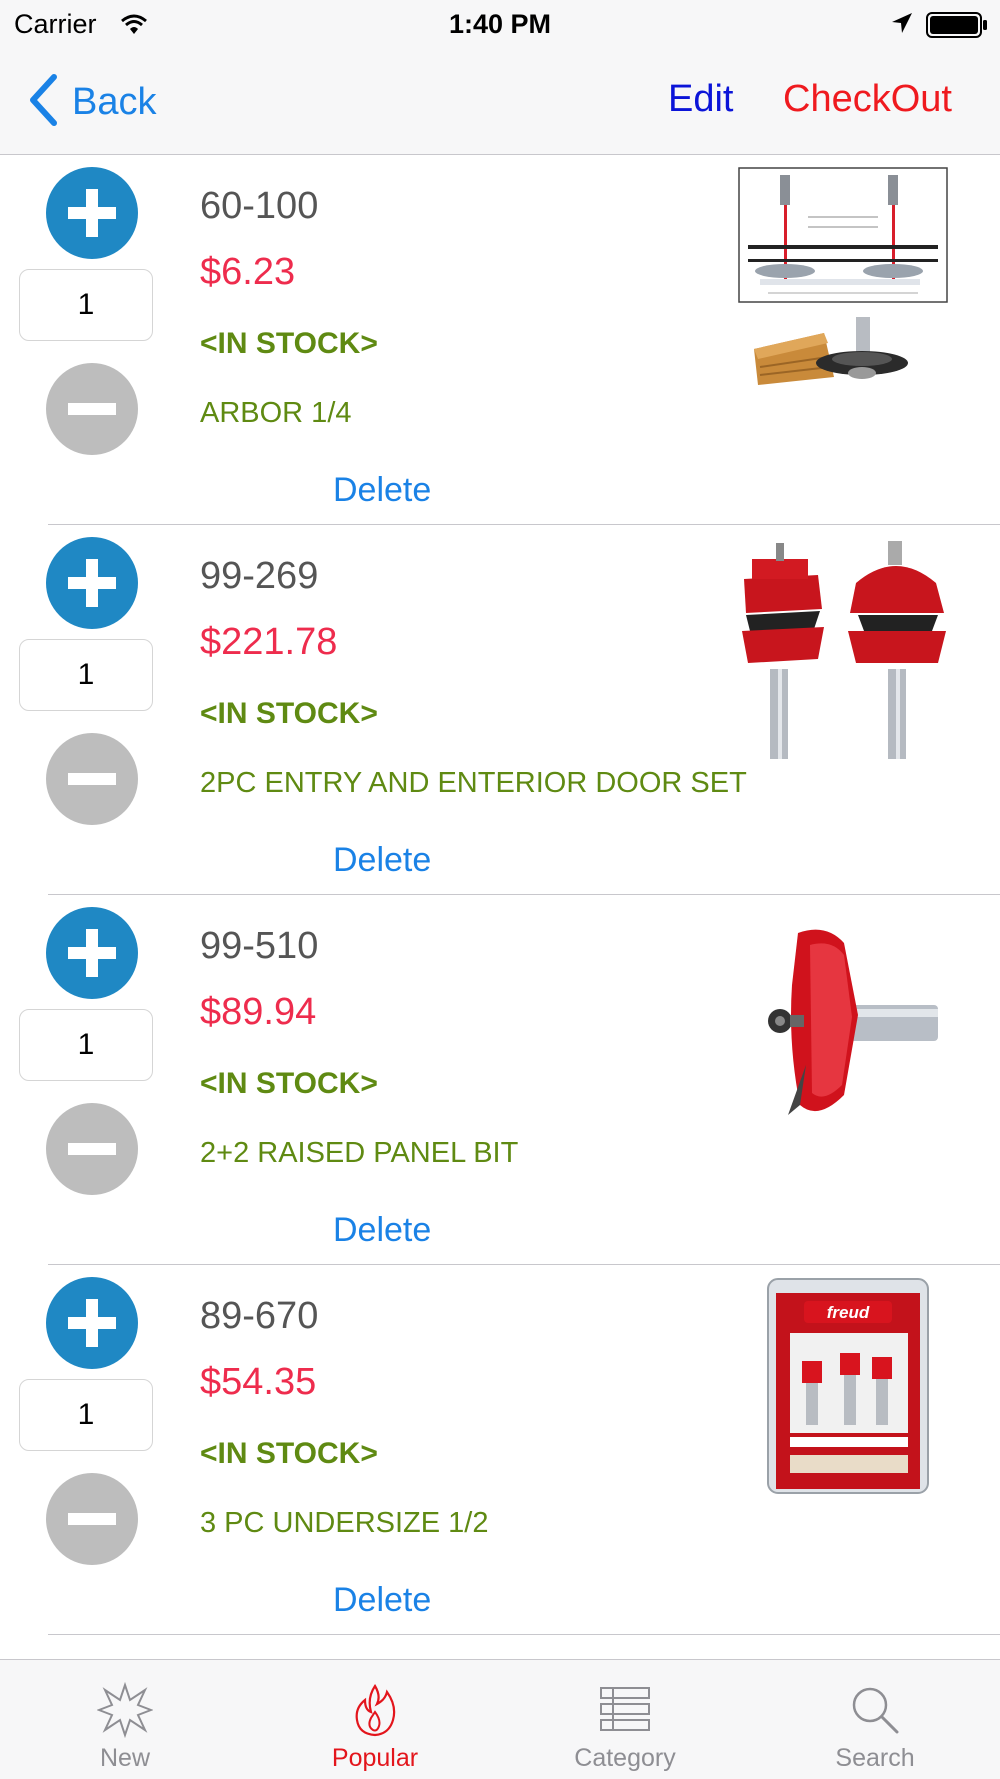  What do you see at coordinates (902, 26) in the screenshot?
I see `location-arrow-icon` at bounding box center [902, 26].